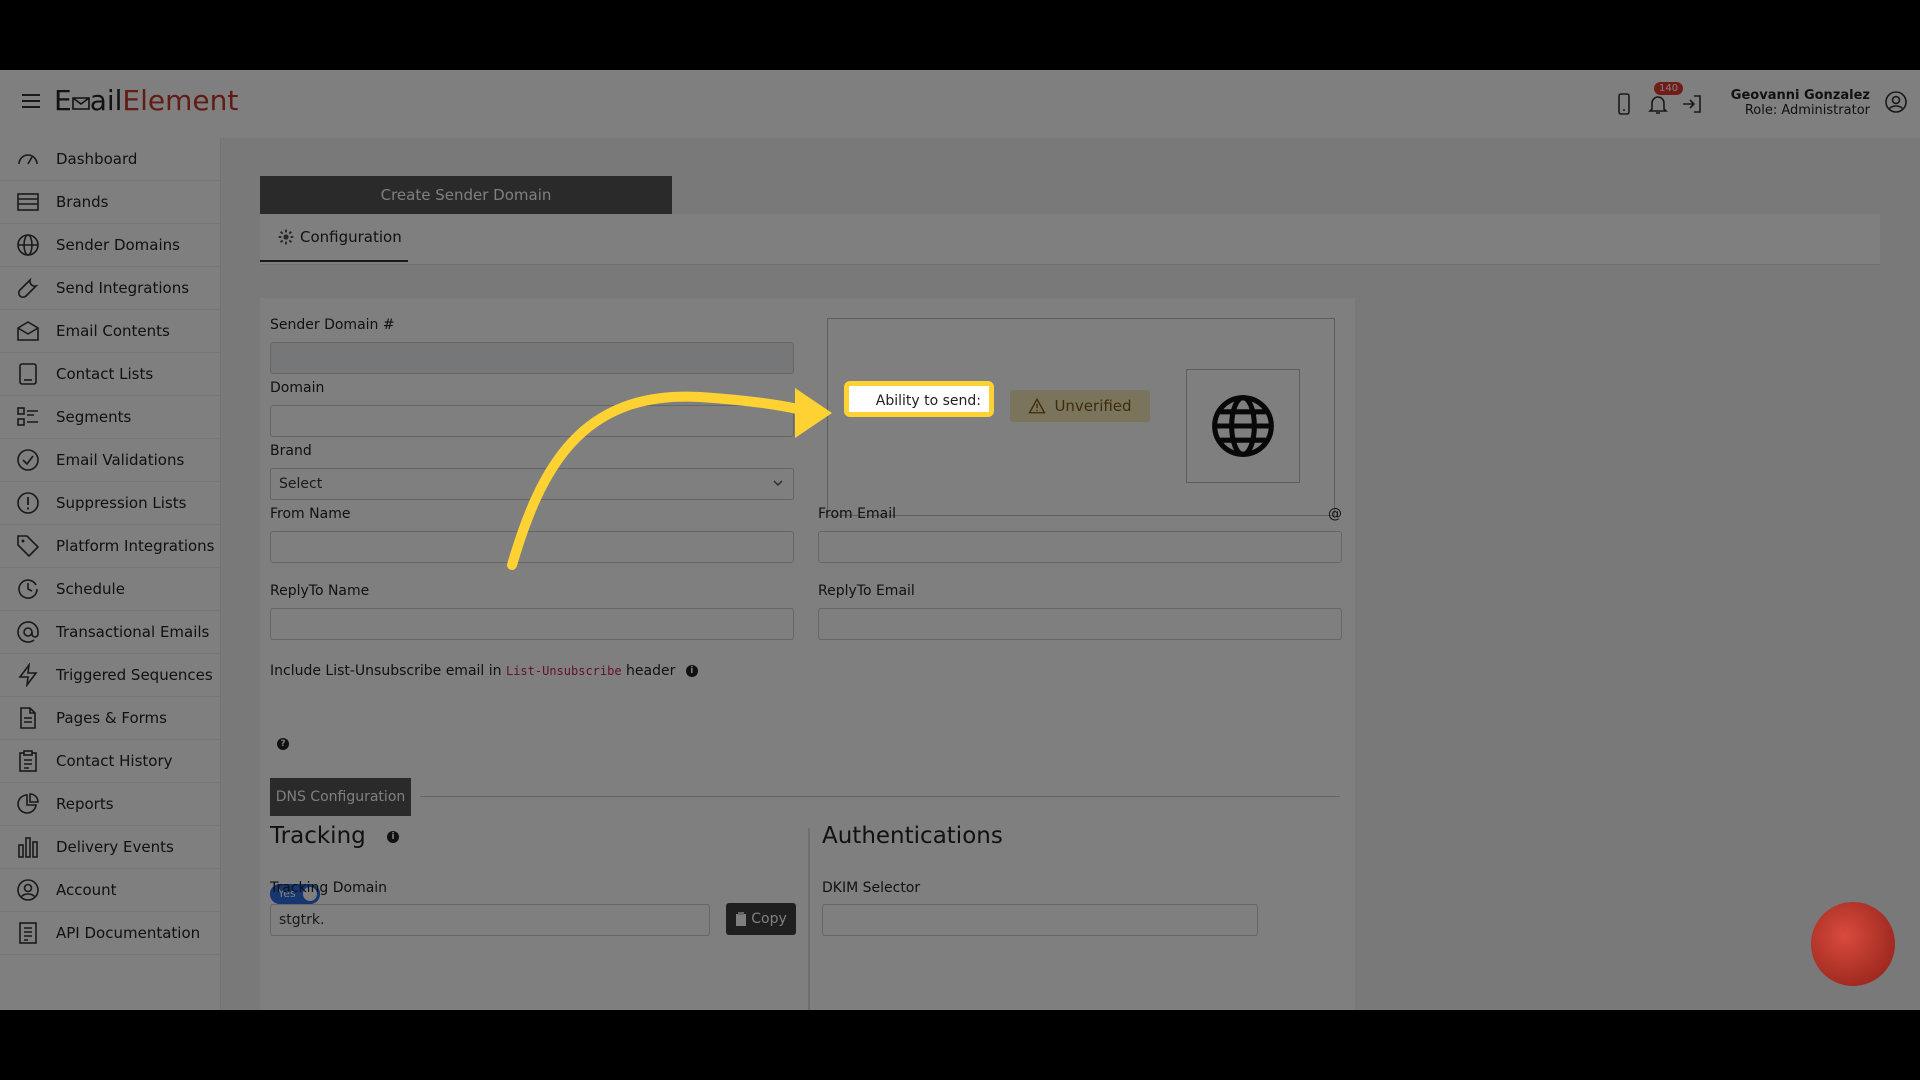 This screenshot has width=1920, height=1080. Describe the element at coordinates (669, 479) in the screenshot. I see `annotation-arrow` at that location.